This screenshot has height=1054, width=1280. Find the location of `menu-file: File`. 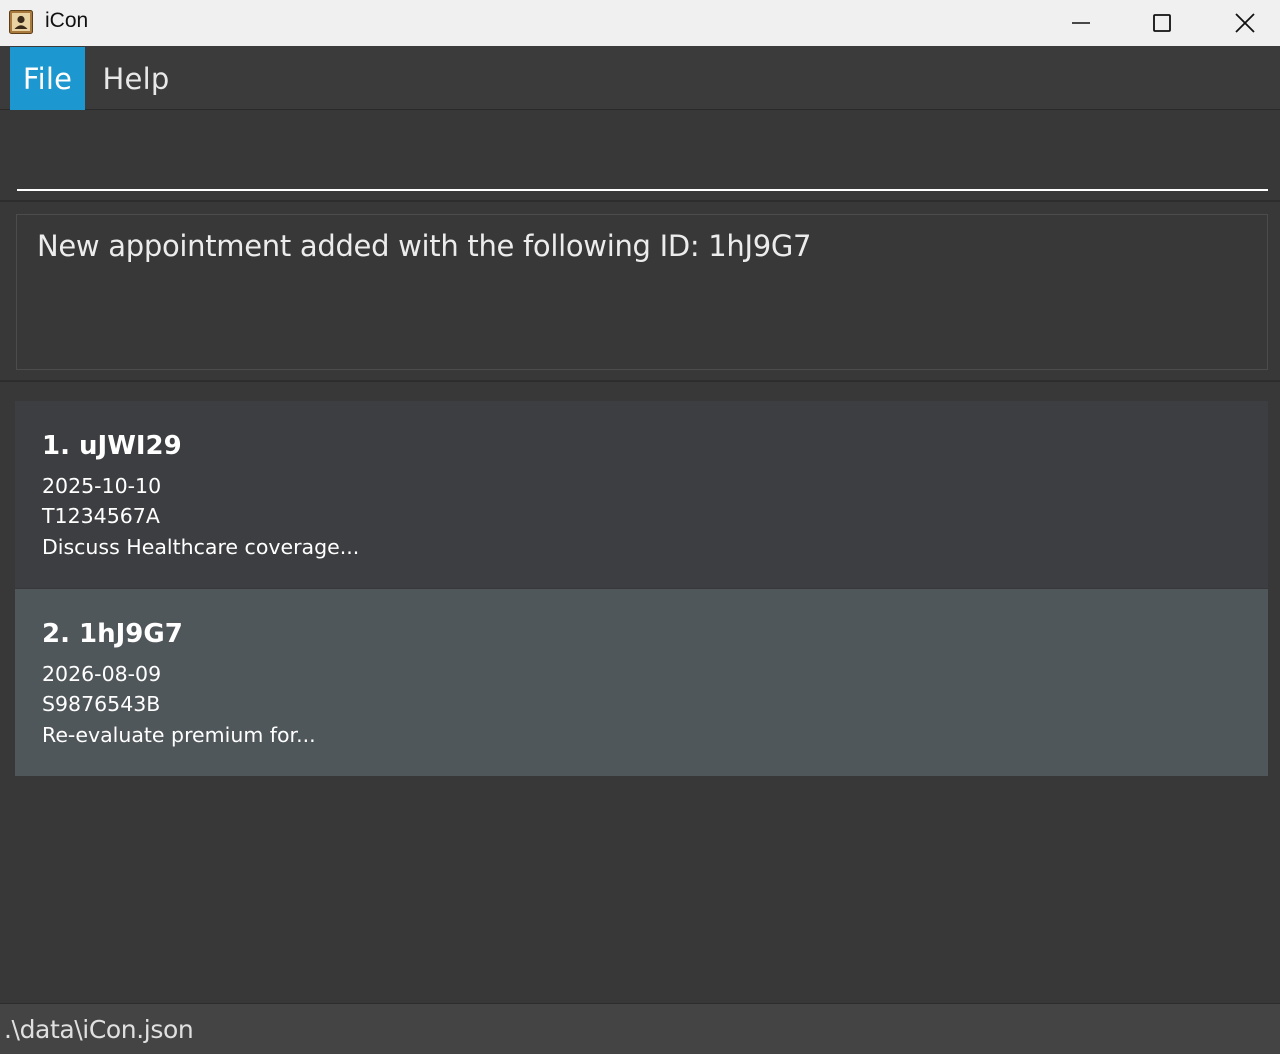

menu-file: File is located at coordinates (47, 78).